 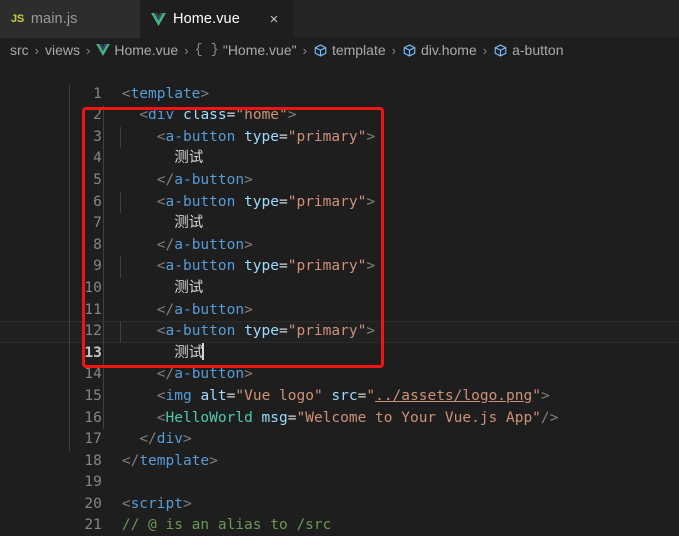 What do you see at coordinates (169, 460) in the screenshot?
I see `line-content: </template>` at bounding box center [169, 460].